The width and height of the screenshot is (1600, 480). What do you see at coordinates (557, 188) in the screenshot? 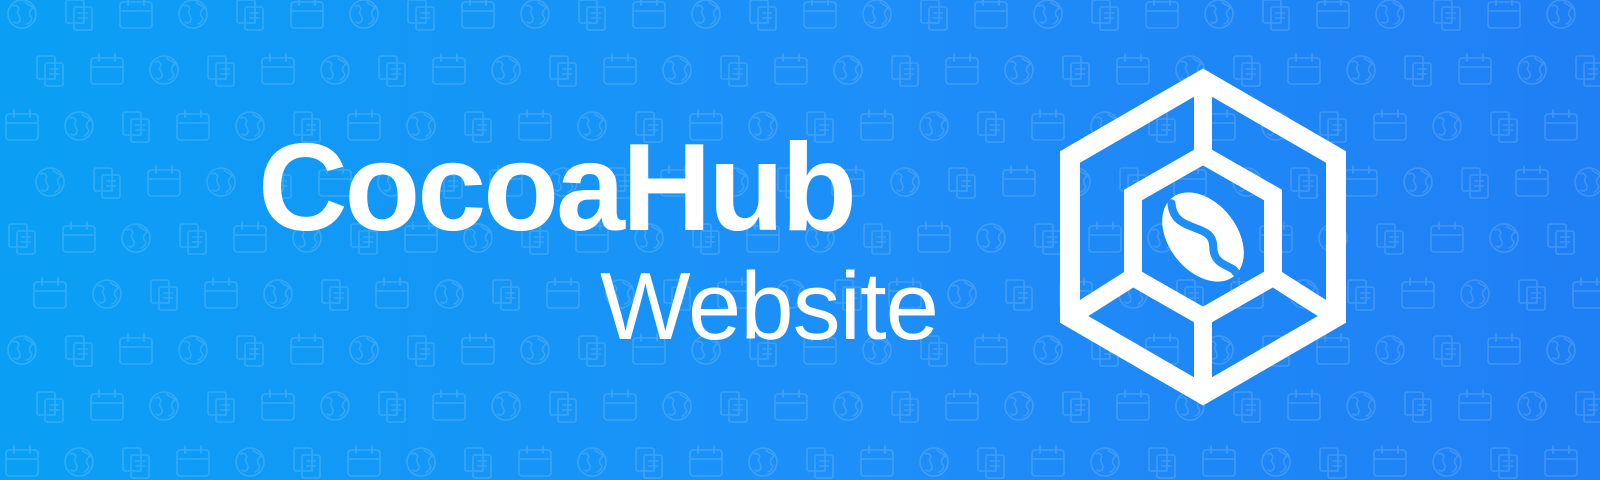
I see `banner-title: CocoaHub` at bounding box center [557, 188].